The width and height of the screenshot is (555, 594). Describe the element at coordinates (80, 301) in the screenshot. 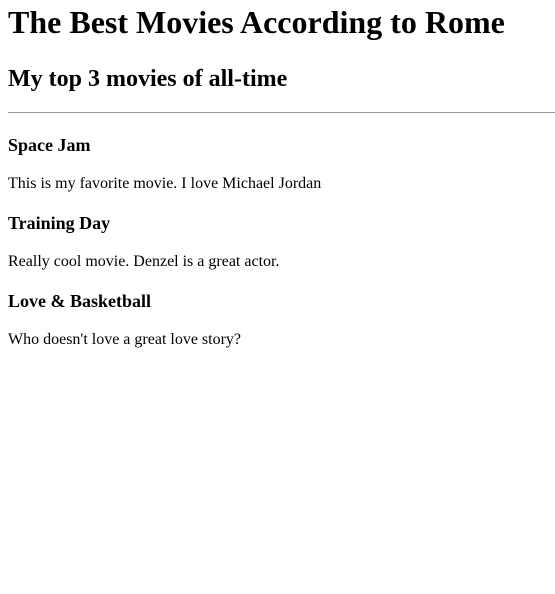

I see `movie-title: Love & Basketball` at that location.